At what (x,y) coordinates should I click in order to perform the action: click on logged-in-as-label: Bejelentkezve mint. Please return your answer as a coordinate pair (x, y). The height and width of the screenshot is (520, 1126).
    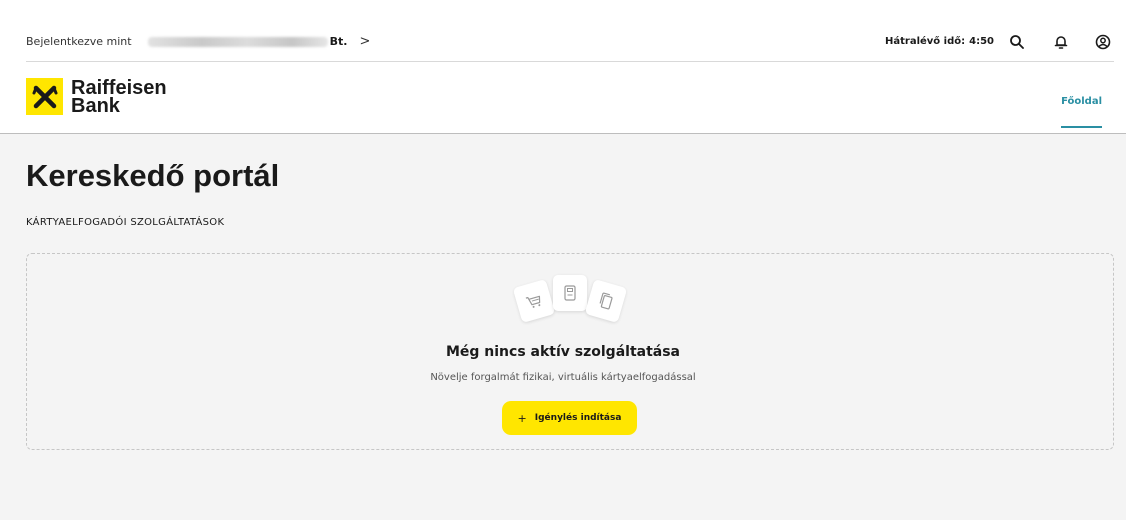
    Looking at the image, I should click on (79, 41).